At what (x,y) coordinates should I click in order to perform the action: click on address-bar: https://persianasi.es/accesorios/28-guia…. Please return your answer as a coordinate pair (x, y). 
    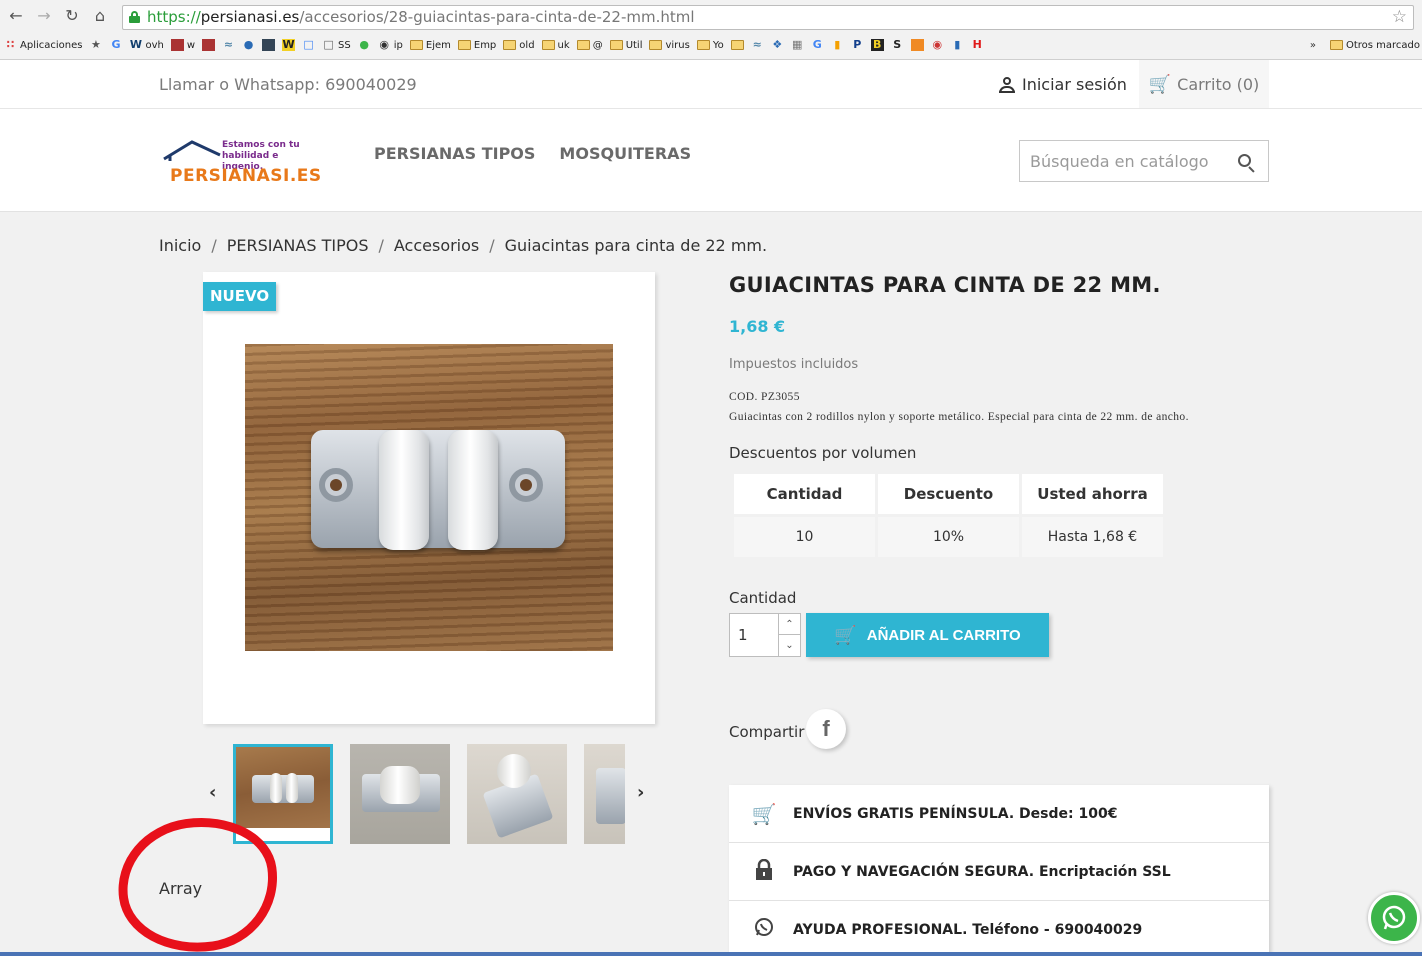
    Looking at the image, I should click on (768, 17).